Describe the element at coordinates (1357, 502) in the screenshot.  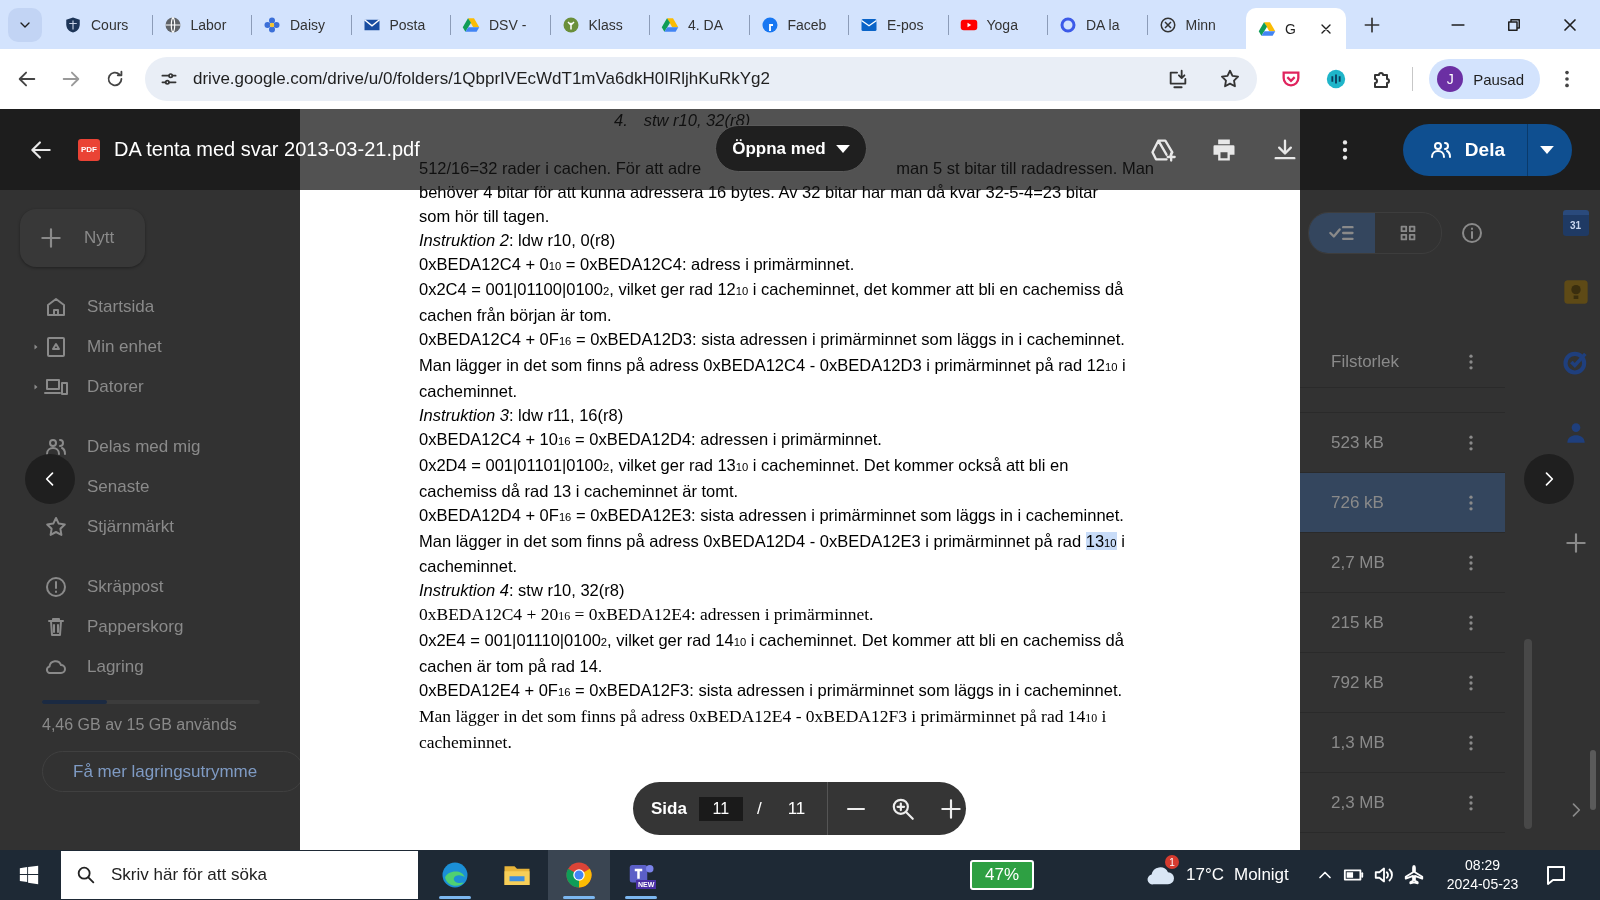
I see `file-size: 726 kB` at that location.